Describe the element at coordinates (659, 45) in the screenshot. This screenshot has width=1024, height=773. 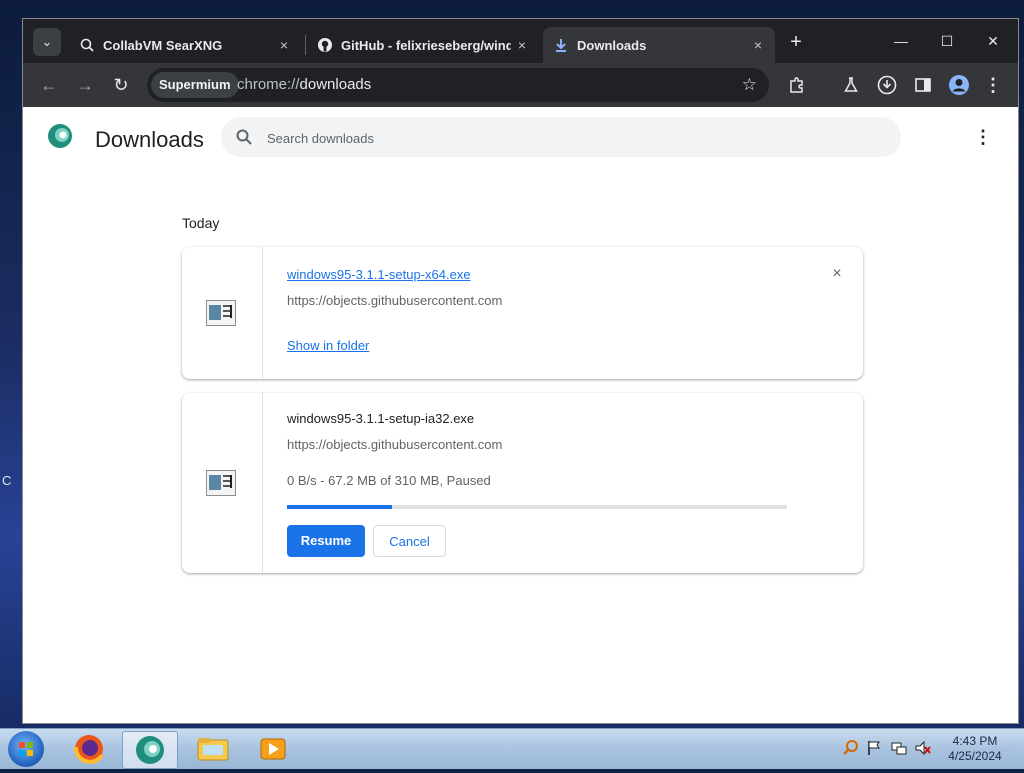
I see `tab-downloads: Downloads ×` at that location.